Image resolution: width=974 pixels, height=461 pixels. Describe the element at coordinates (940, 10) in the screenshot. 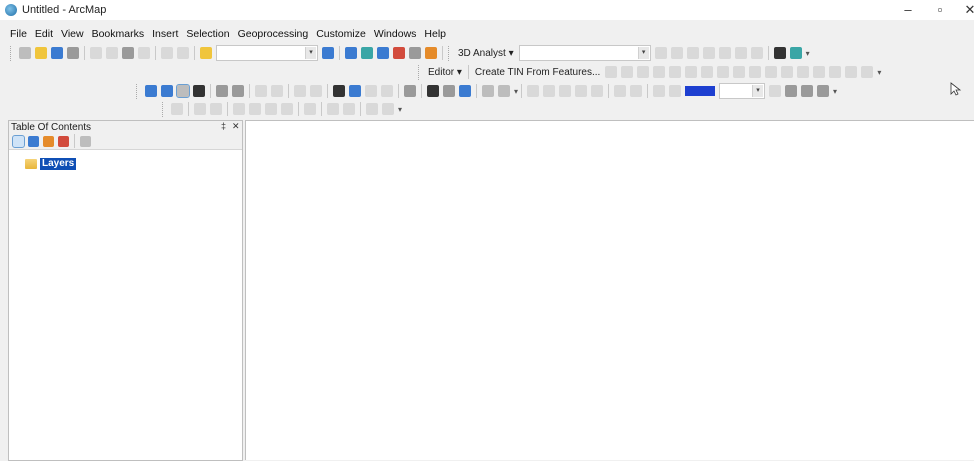

I see `maximize-button: ▫` at that location.